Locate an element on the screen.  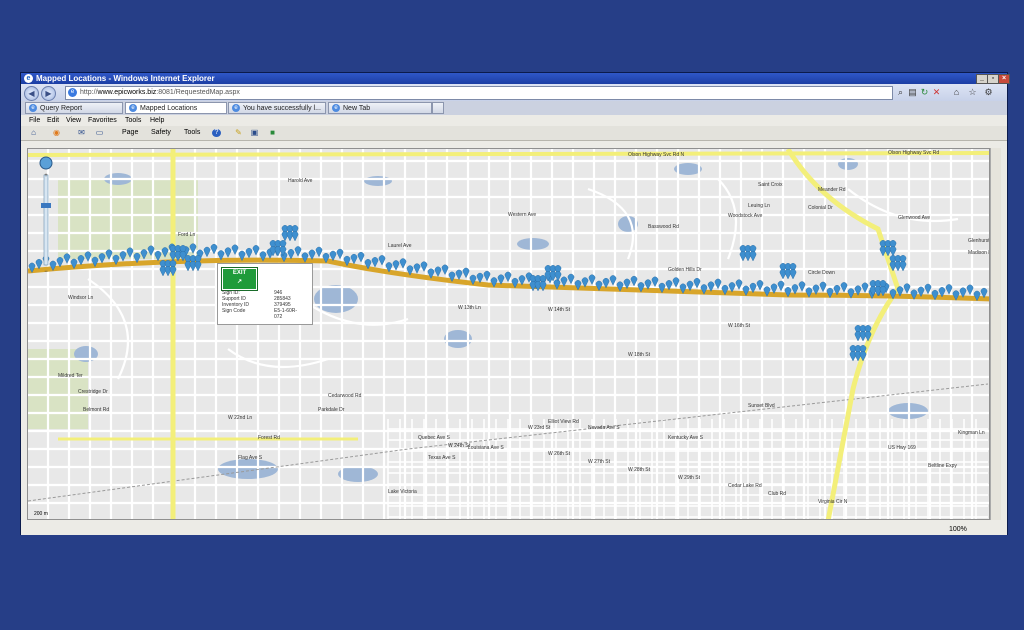
stop-icon: ✕ is located at coordinates (936, 92).